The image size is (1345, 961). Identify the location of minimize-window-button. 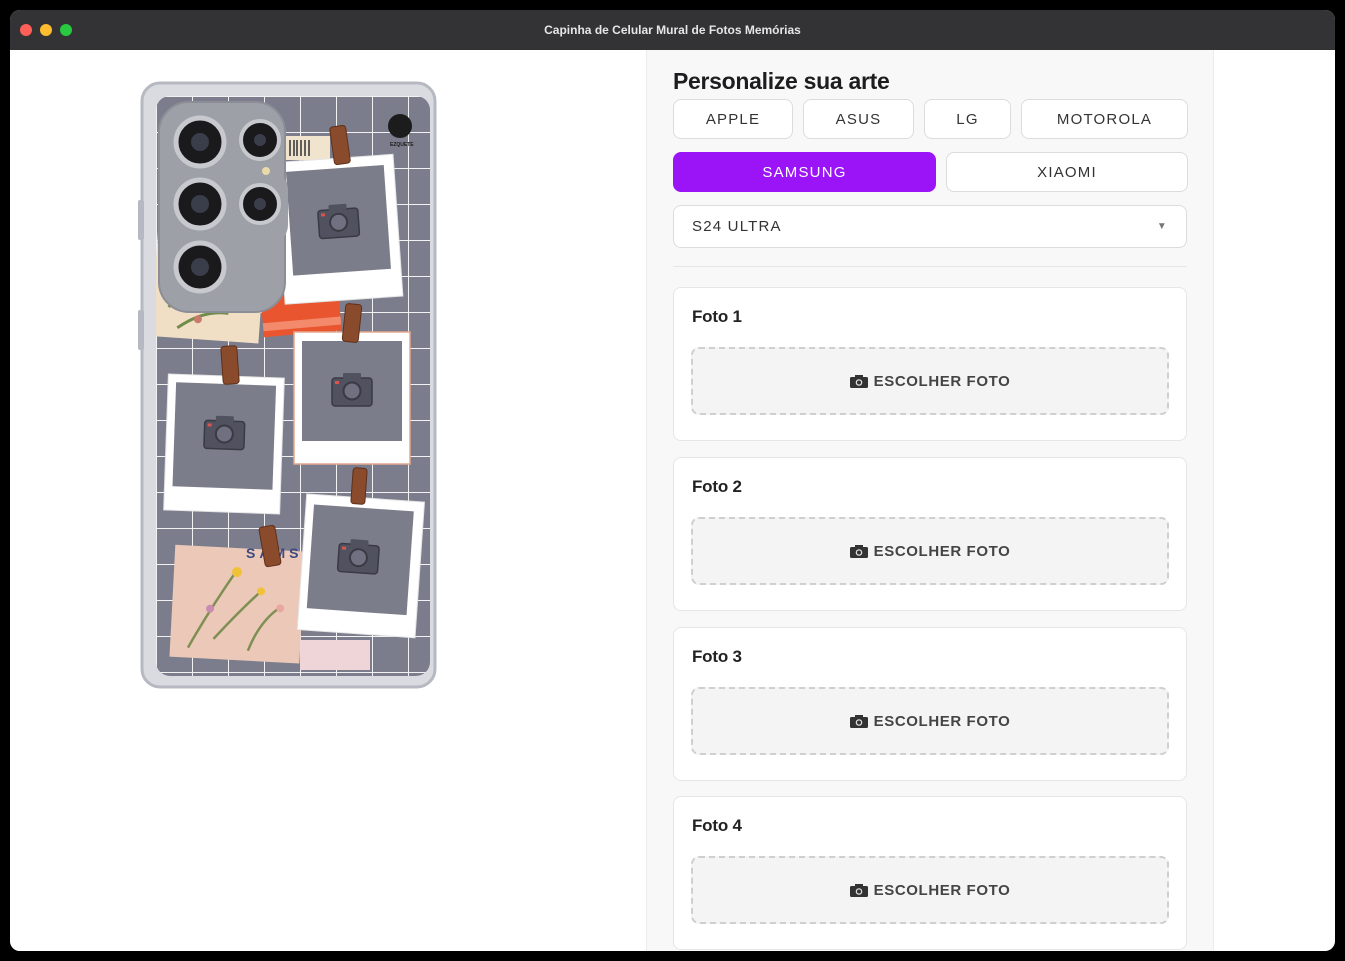
(46, 30).